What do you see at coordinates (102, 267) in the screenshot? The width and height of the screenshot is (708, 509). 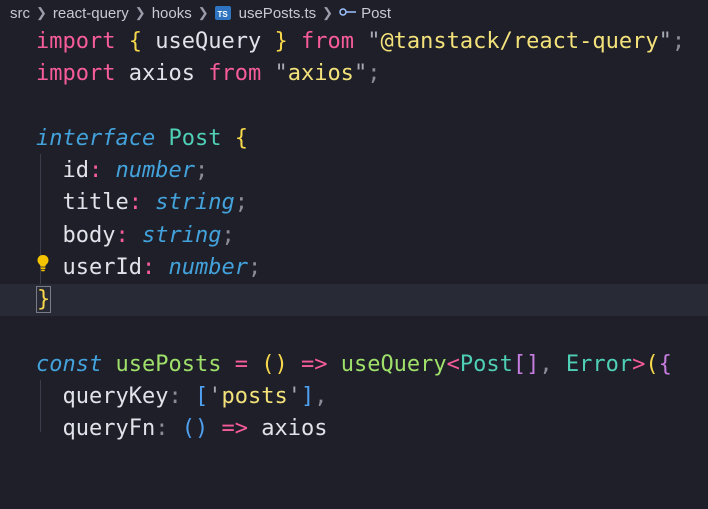 I see `property: userId` at bounding box center [102, 267].